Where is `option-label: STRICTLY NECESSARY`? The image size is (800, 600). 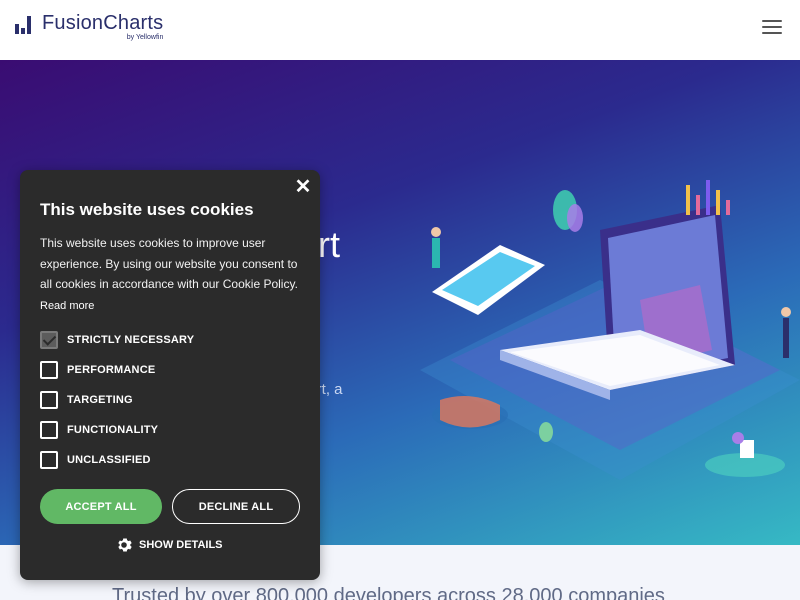 option-label: STRICTLY NECESSARY is located at coordinates (131, 340).